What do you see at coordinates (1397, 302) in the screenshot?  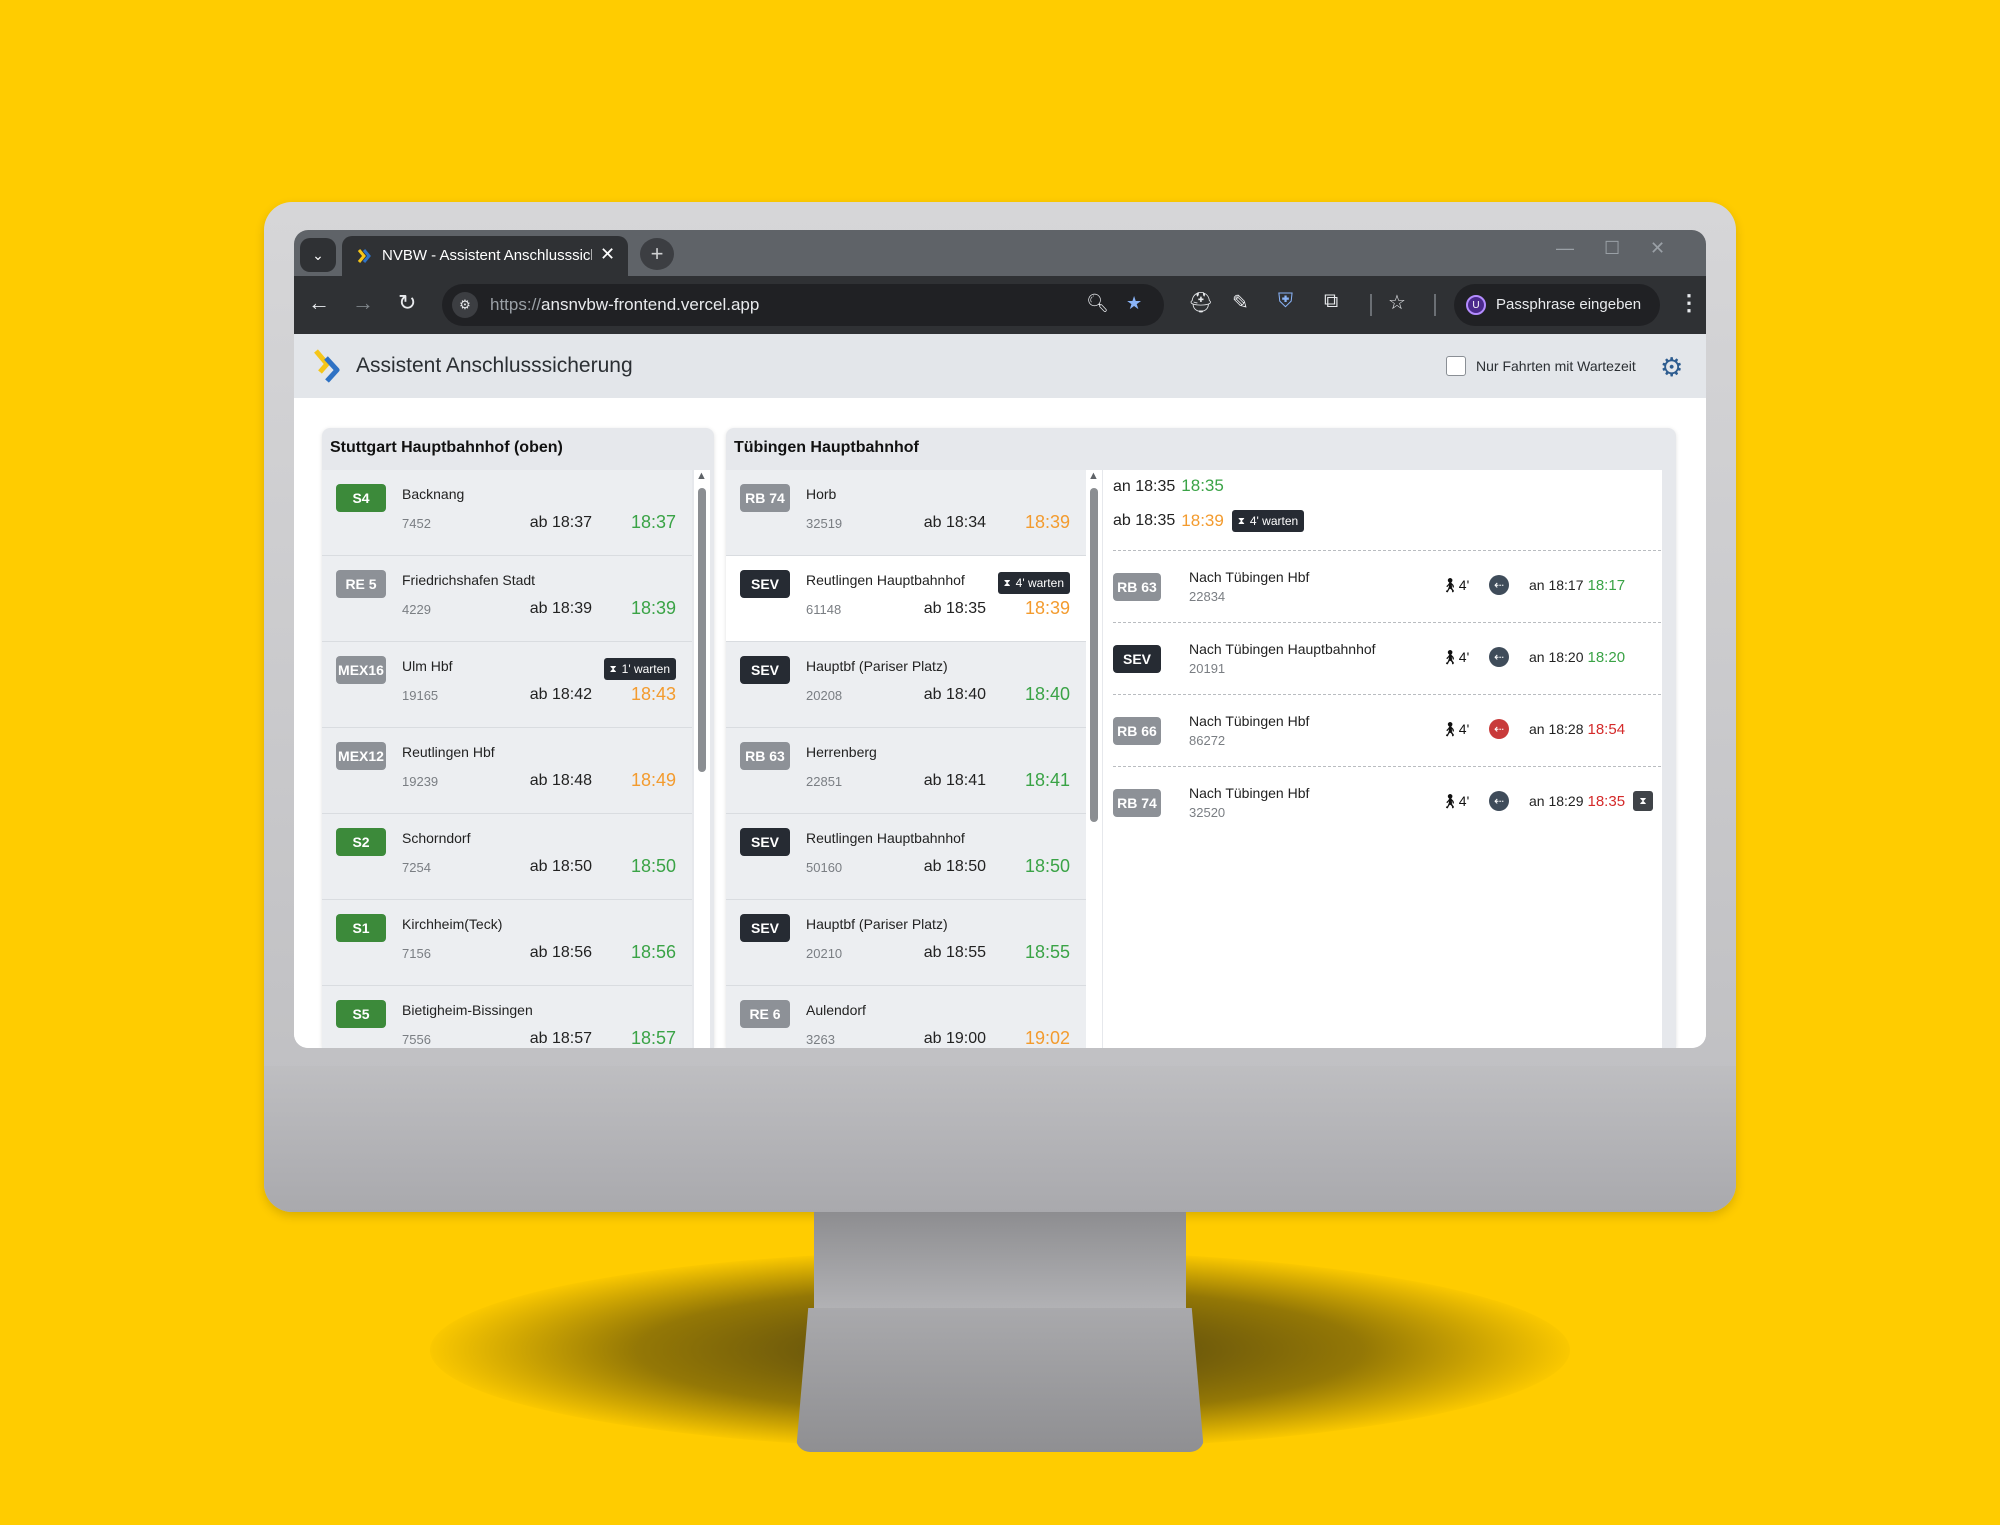 I see `bookmarks-icon: ☆` at bounding box center [1397, 302].